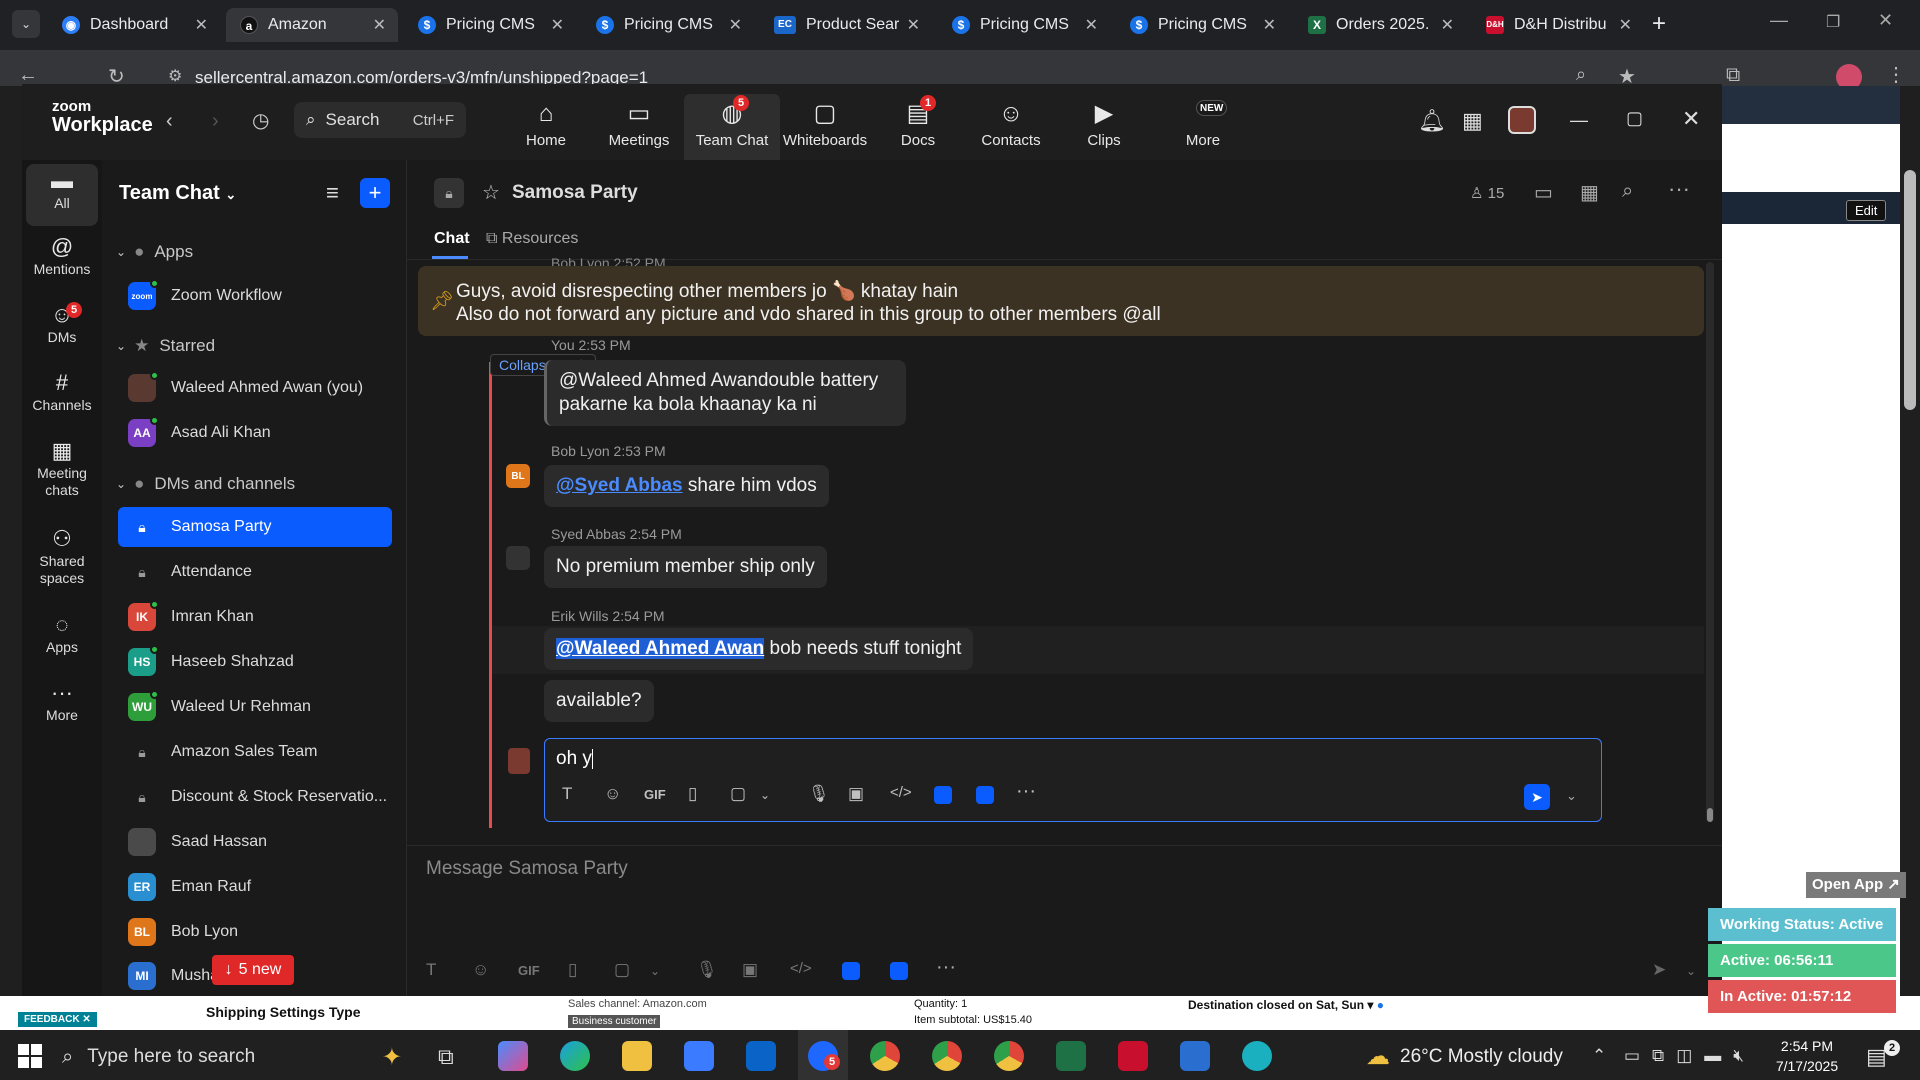  Describe the element at coordinates (686, 486) in the screenshot. I see `message-bubble: @Syed Abbas share him vdos` at that location.